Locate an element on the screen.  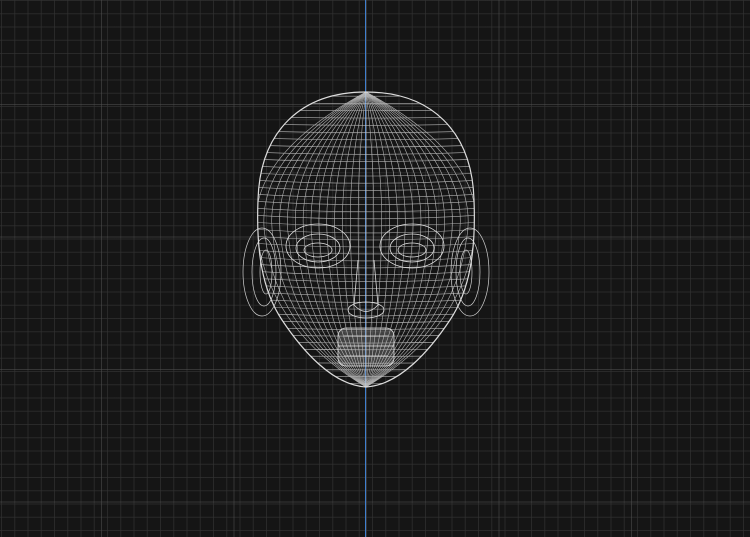
ear-left is located at coordinates (262, 272).